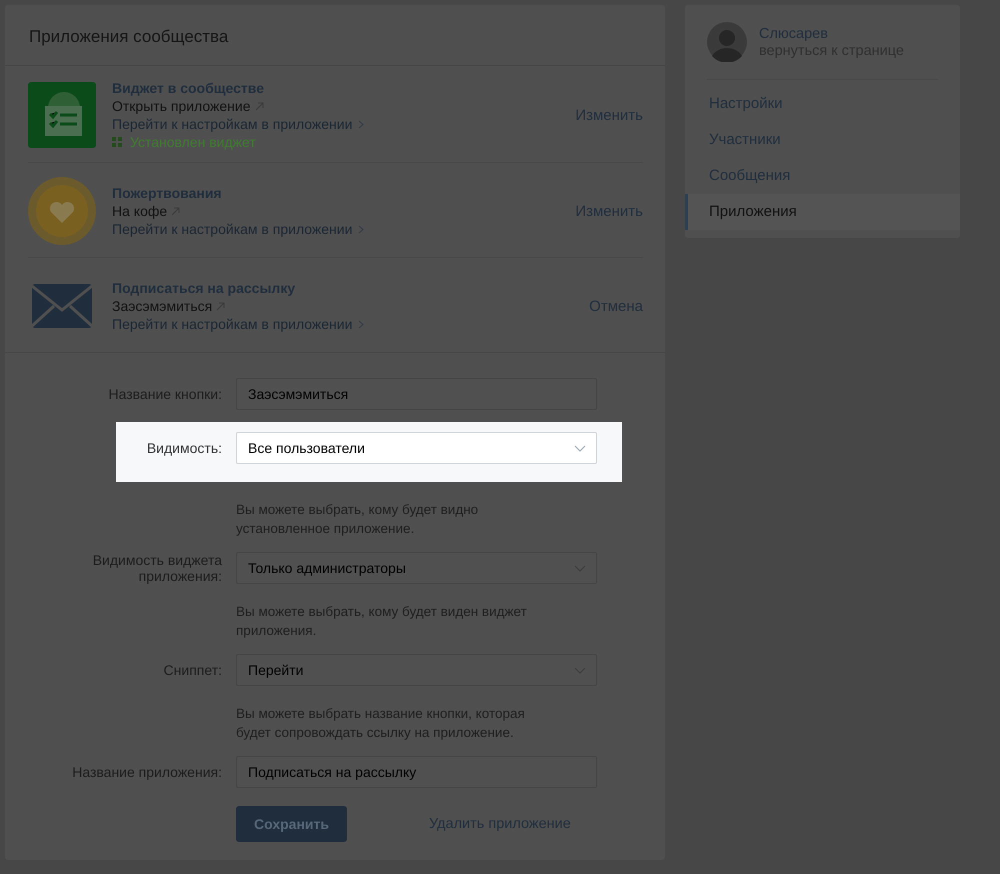 This screenshot has width=1000, height=874. What do you see at coordinates (62, 115) in the screenshot?
I see `widget-checklist-icon` at bounding box center [62, 115].